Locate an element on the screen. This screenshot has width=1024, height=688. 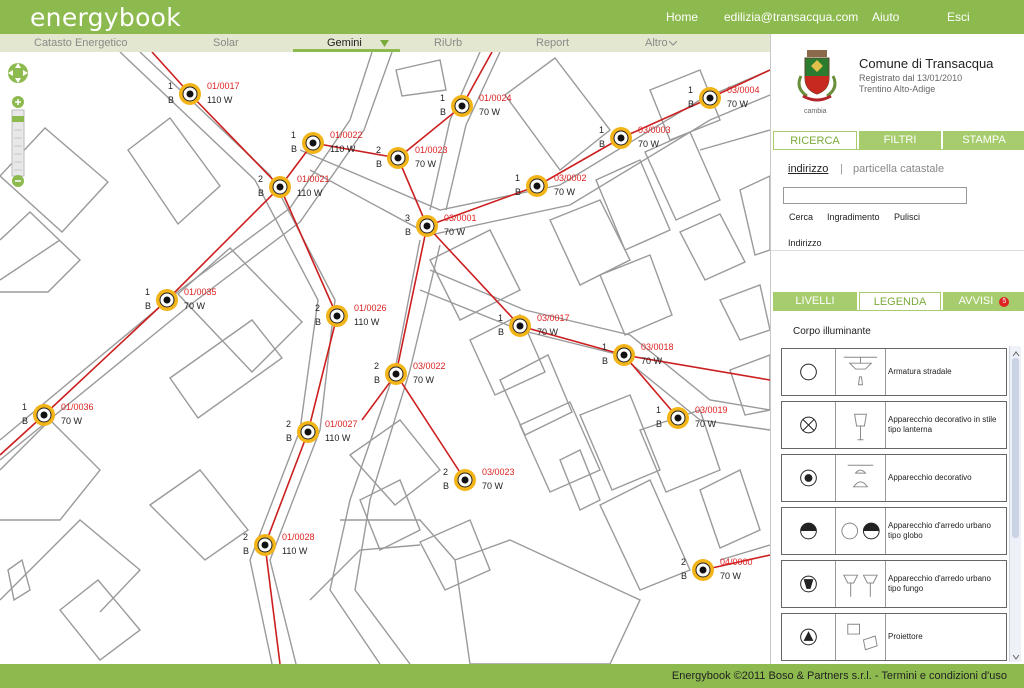
lamp-id: 04/0000 is located at coordinates (736, 562).